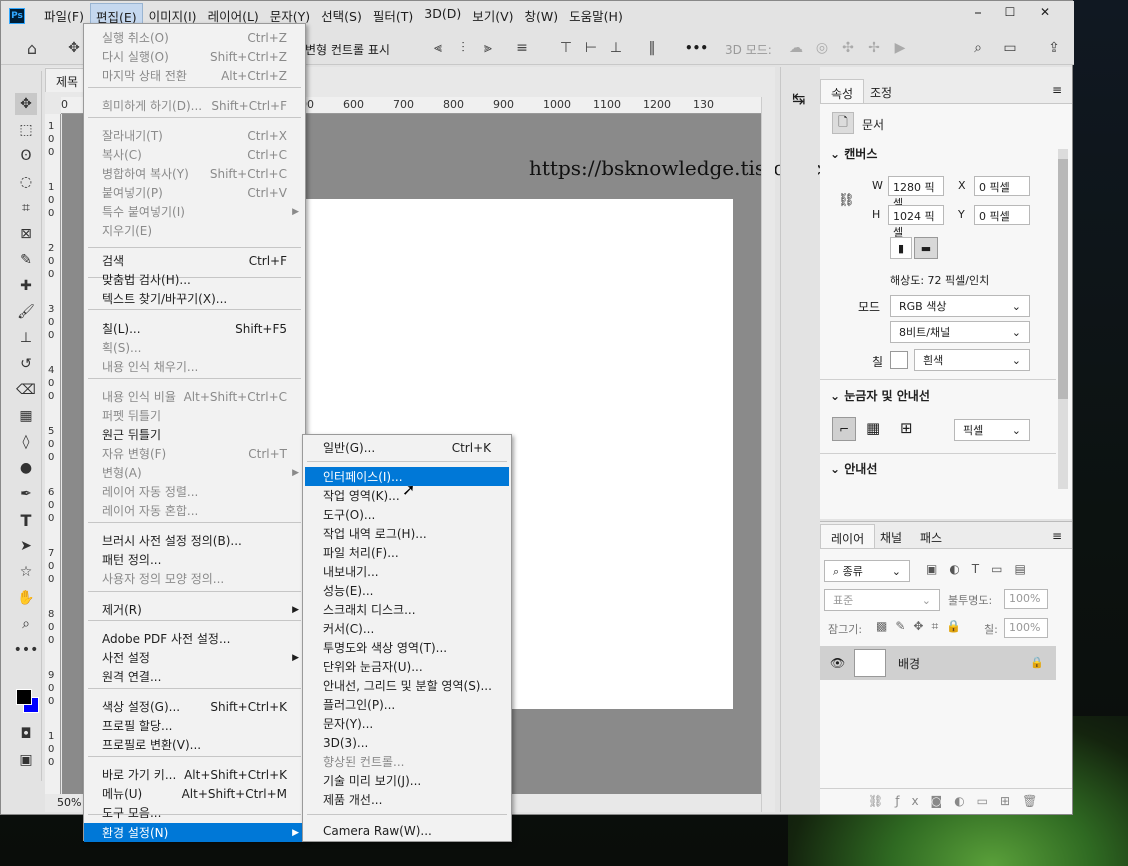  Describe the element at coordinates (591, 48) in the screenshot. I see `align-middle-icon: ⊢` at that location.